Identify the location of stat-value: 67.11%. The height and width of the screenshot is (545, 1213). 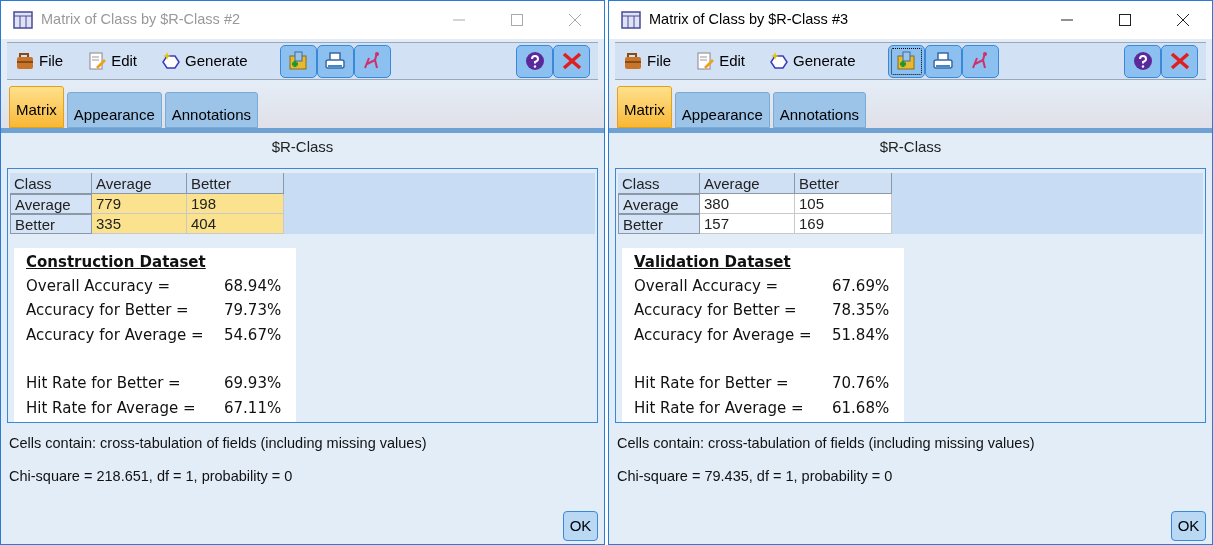
(253, 408).